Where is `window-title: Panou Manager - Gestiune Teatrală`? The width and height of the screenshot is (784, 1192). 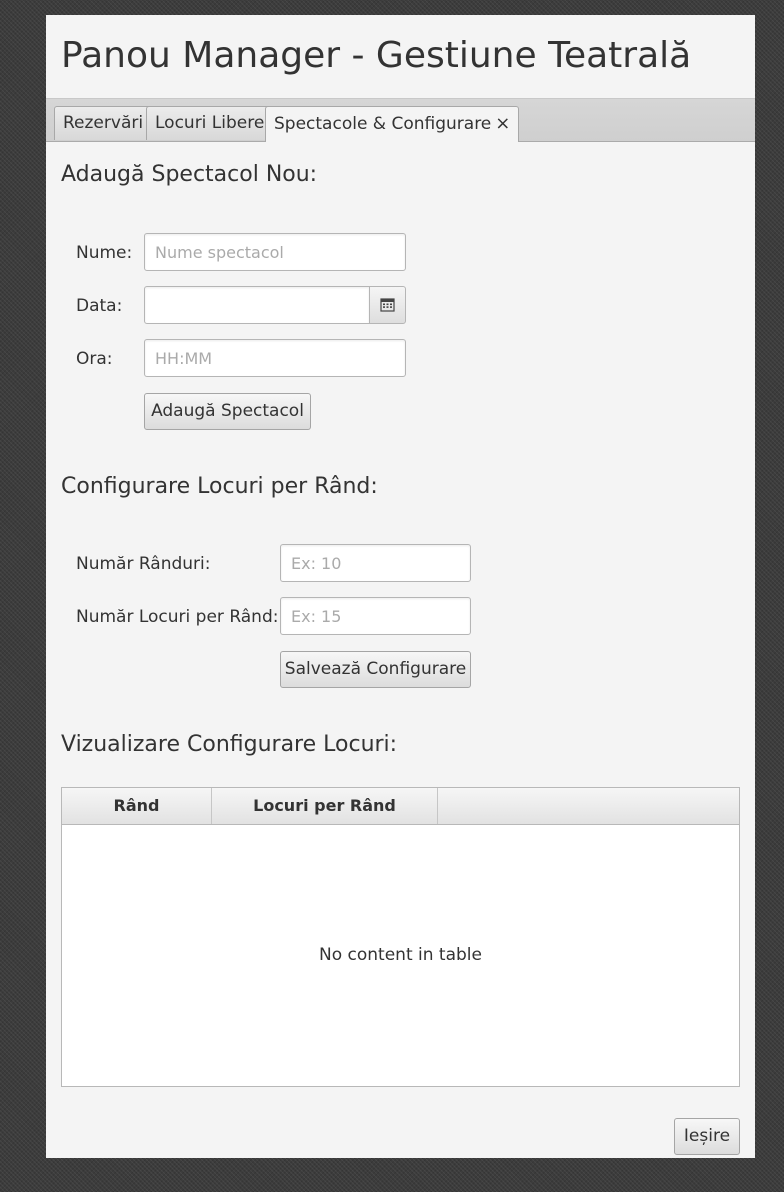
window-title: Panou Manager - Gestiune Teatrală is located at coordinates (376, 55).